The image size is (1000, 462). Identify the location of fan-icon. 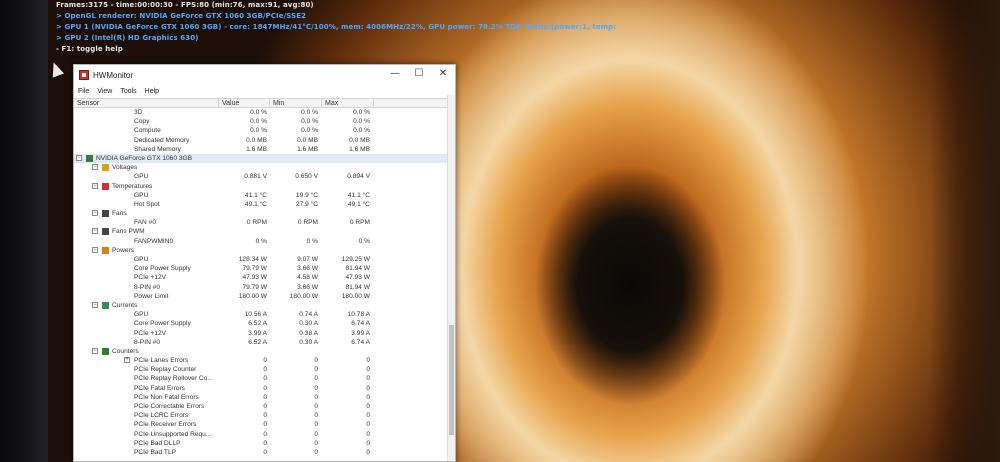
(105, 214).